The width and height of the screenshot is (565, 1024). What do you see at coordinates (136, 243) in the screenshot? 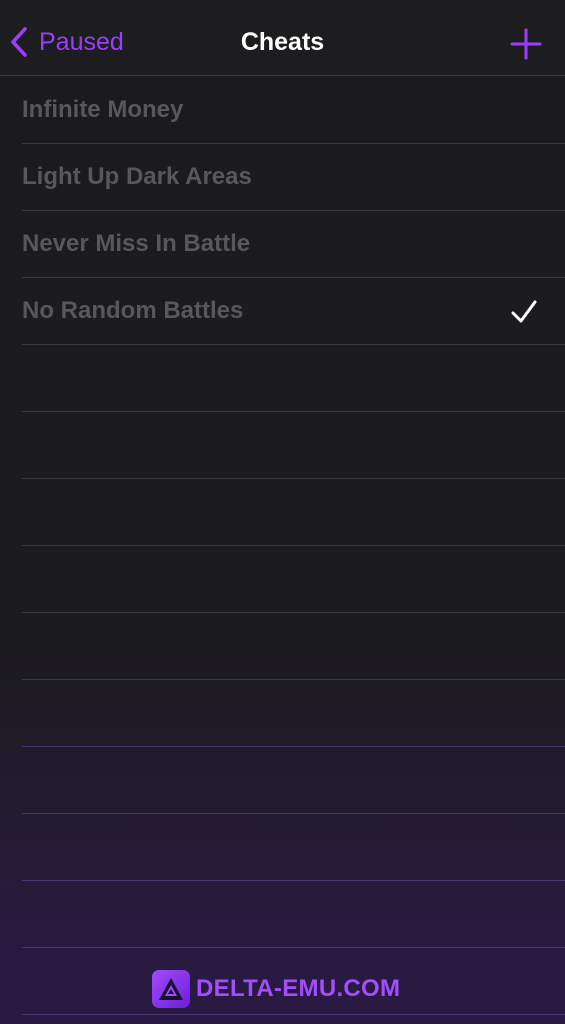
I see `cheat-name: Never Miss In Battle` at bounding box center [136, 243].